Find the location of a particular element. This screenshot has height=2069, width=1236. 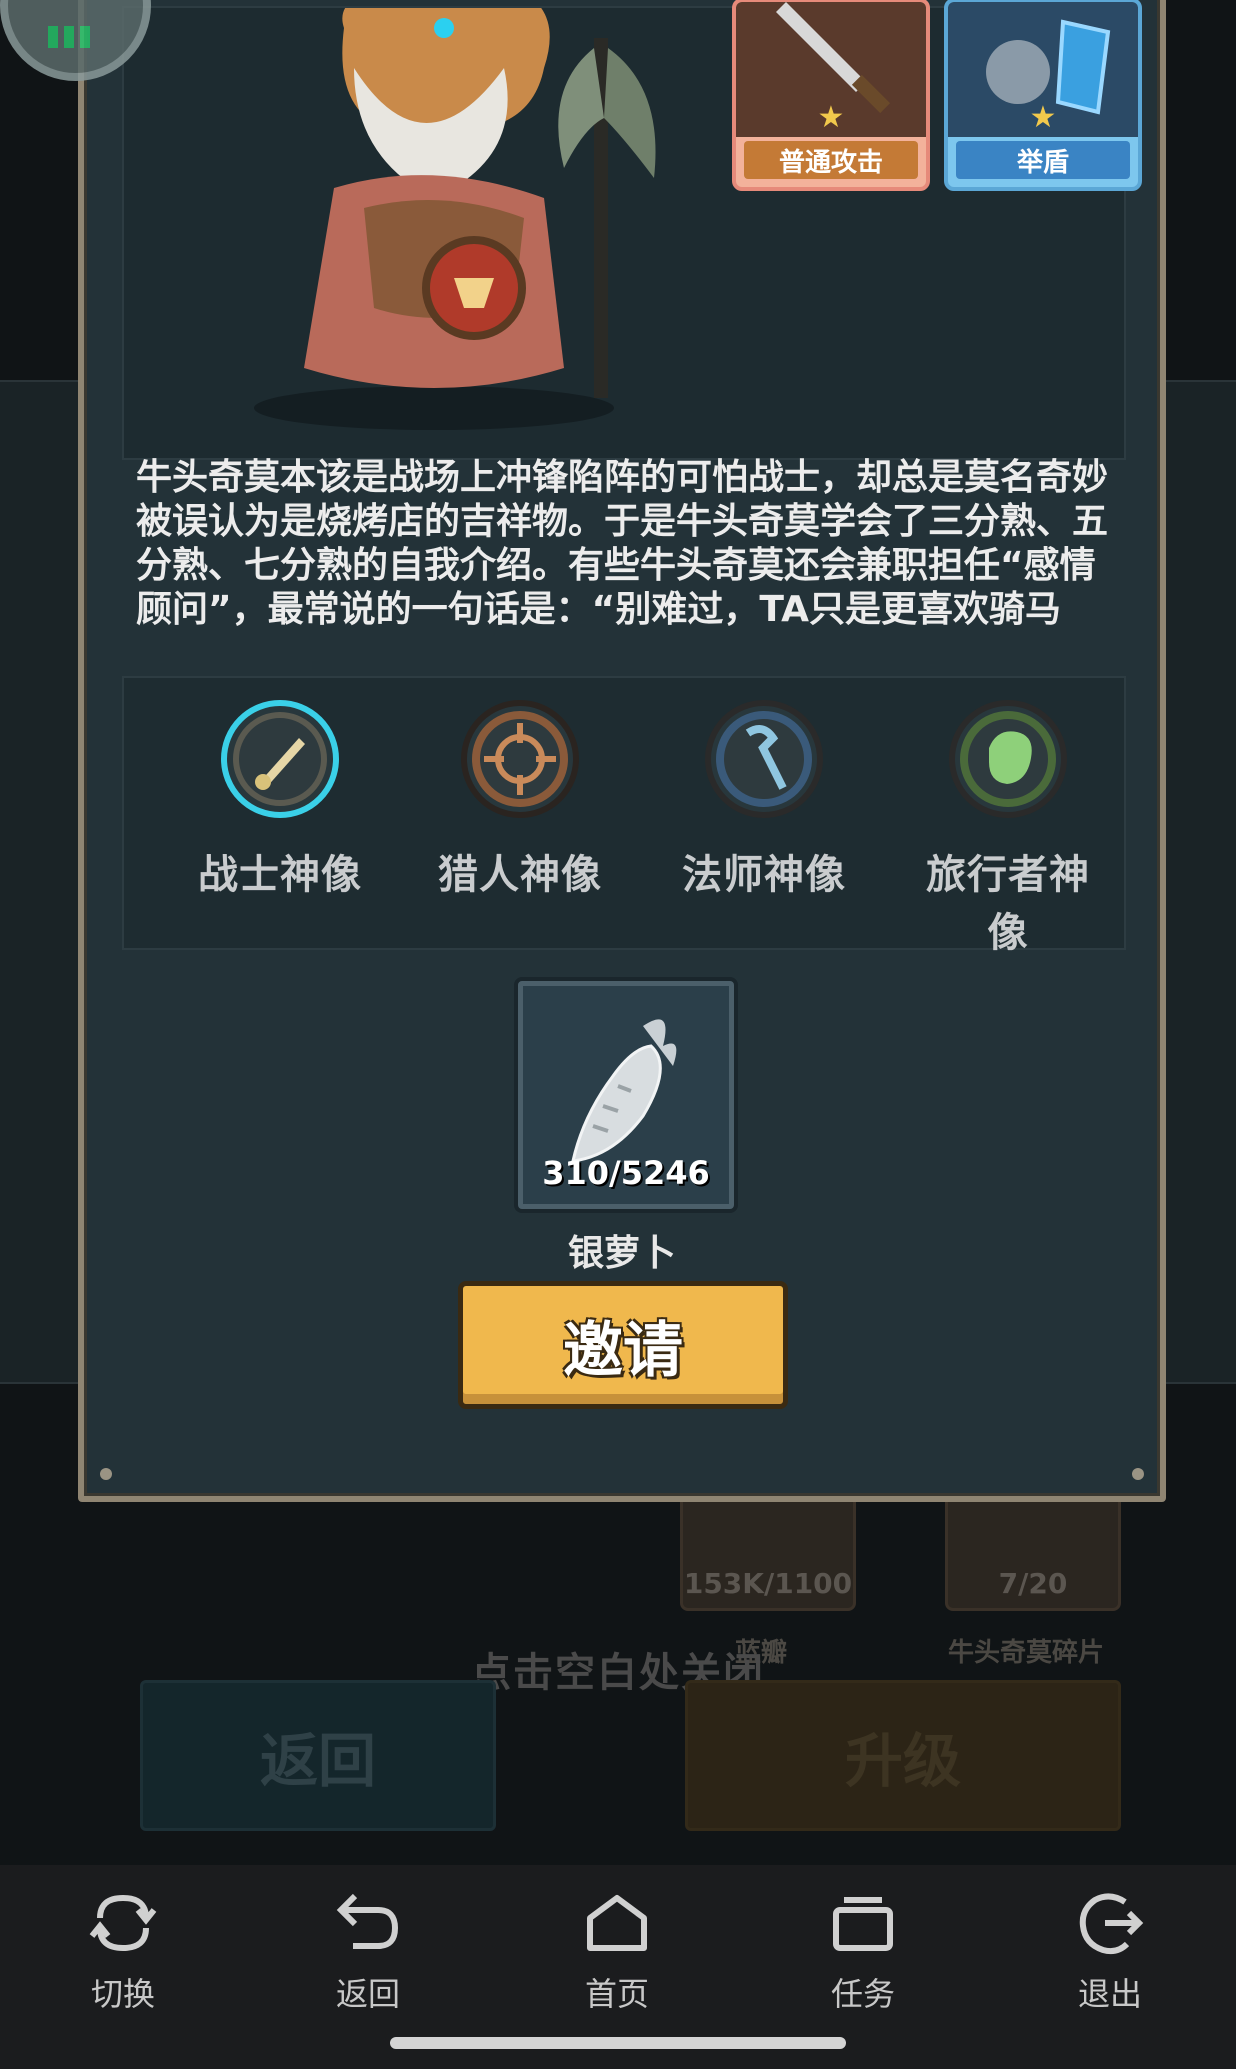

switch-icon is located at coordinates (123, 1923).